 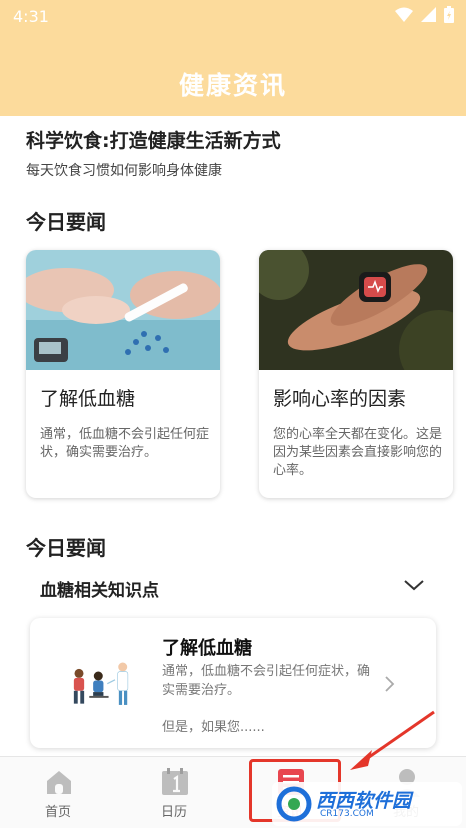 I want to click on news-card-desc: 通常，低血糖不会引起任何症状，确实需要治疗。, so click(x=125, y=443).